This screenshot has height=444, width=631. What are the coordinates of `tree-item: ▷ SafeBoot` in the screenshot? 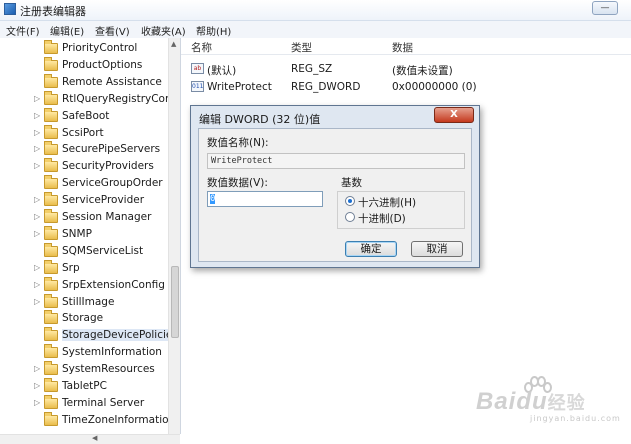 It's located at (85, 116).